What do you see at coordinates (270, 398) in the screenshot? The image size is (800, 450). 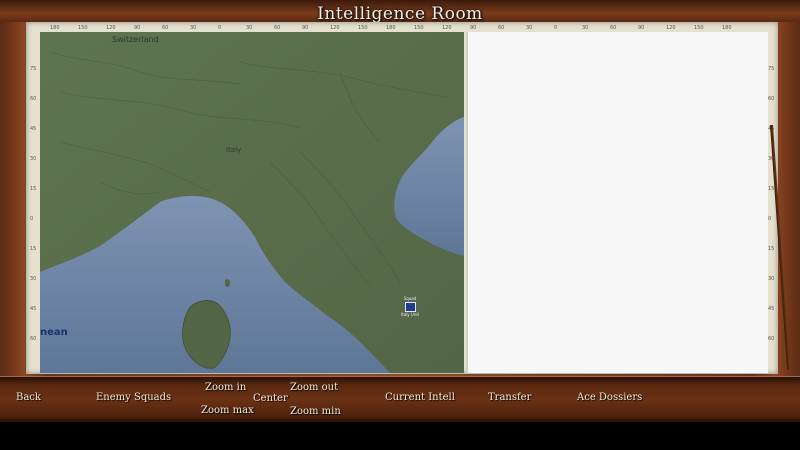 I see `center-button: Center` at bounding box center [270, 398].